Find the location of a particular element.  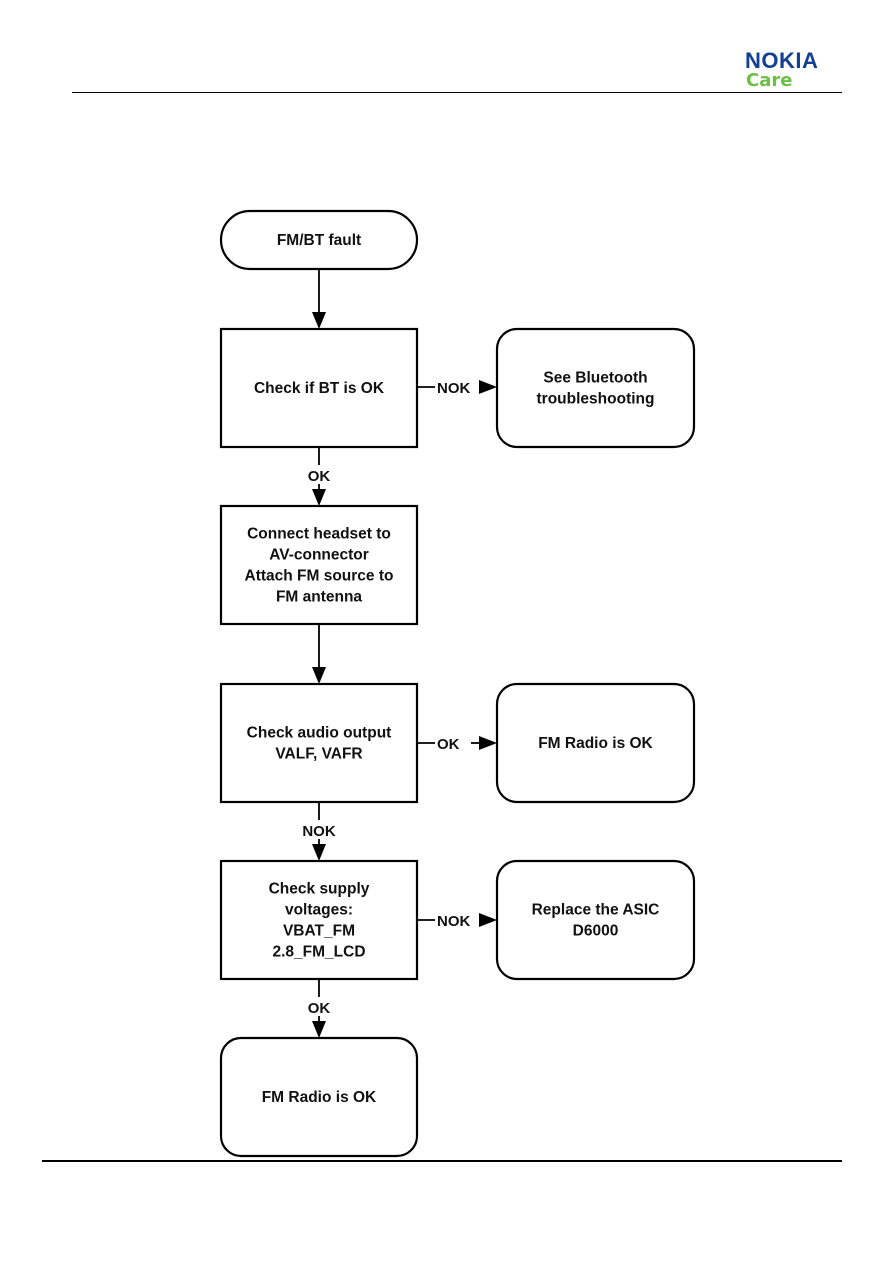

flow-edge-check-audio-to-check-supply: NOK is located at coordinates (319, 831).